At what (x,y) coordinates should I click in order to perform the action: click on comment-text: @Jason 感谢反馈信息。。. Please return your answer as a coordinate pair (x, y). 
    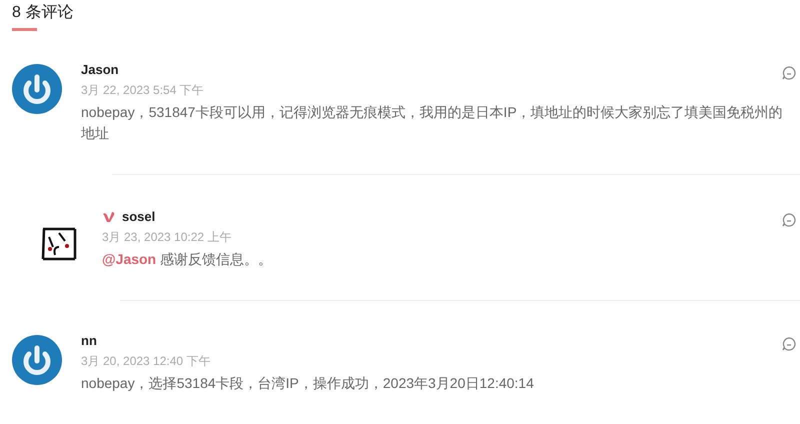
    Looking at the image, I should click on (188, 259).